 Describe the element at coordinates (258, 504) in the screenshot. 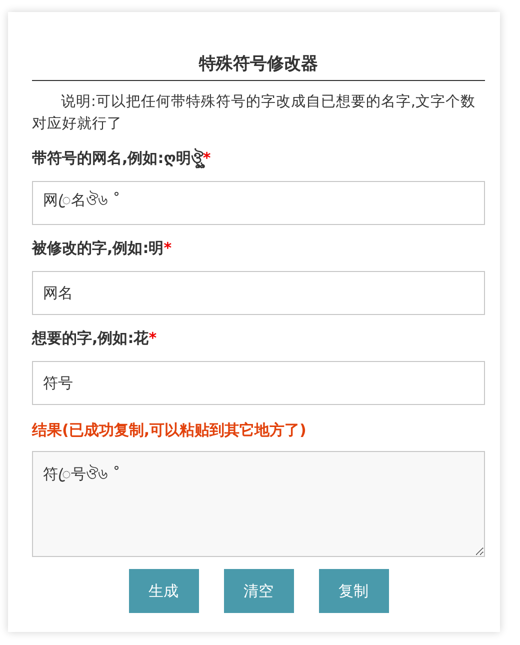

I see `result-box: 符ꦿ号ঔ৬ ˚` at that location.